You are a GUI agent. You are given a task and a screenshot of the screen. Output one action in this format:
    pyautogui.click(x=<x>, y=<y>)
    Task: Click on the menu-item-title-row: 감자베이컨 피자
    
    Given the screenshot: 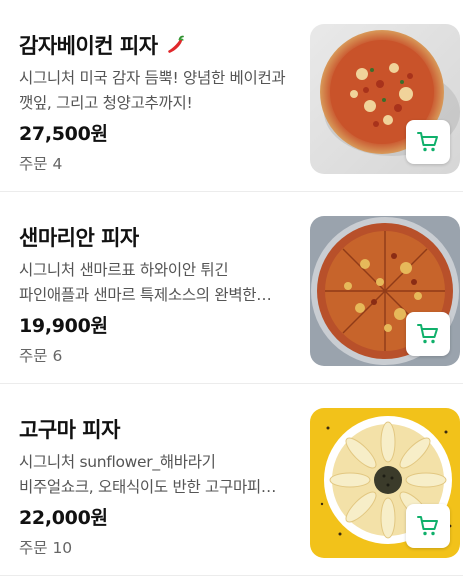 What is the action you would take?
    pyautogui.click(x=153, y=45)
    